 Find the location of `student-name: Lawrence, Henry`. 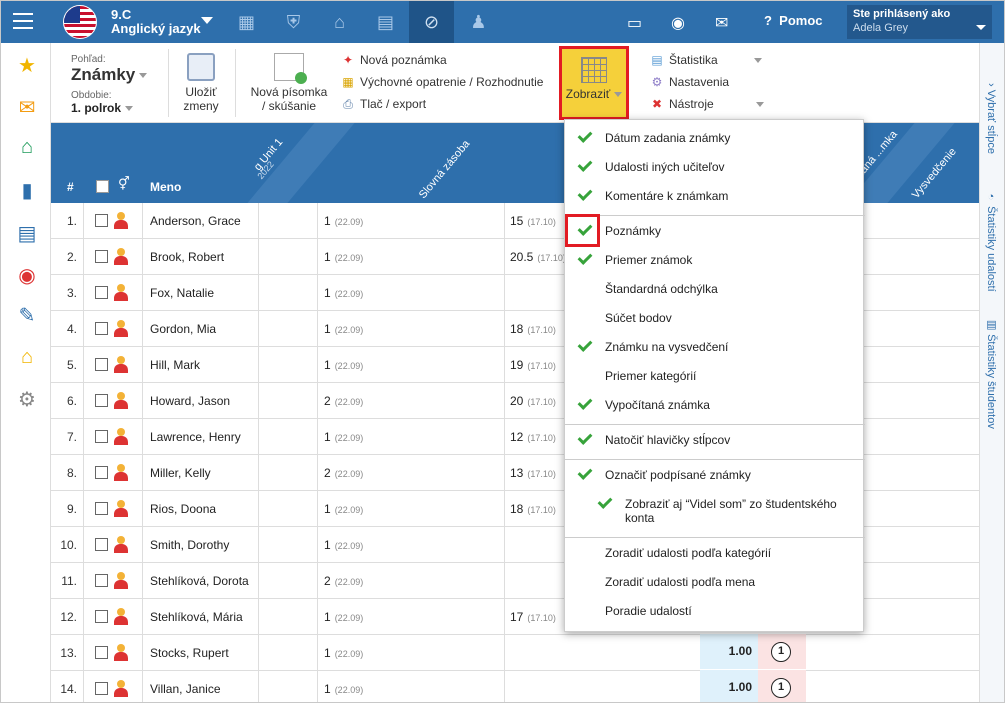

student-name: Lawrence, Henry is located at coordinates (195, 437).